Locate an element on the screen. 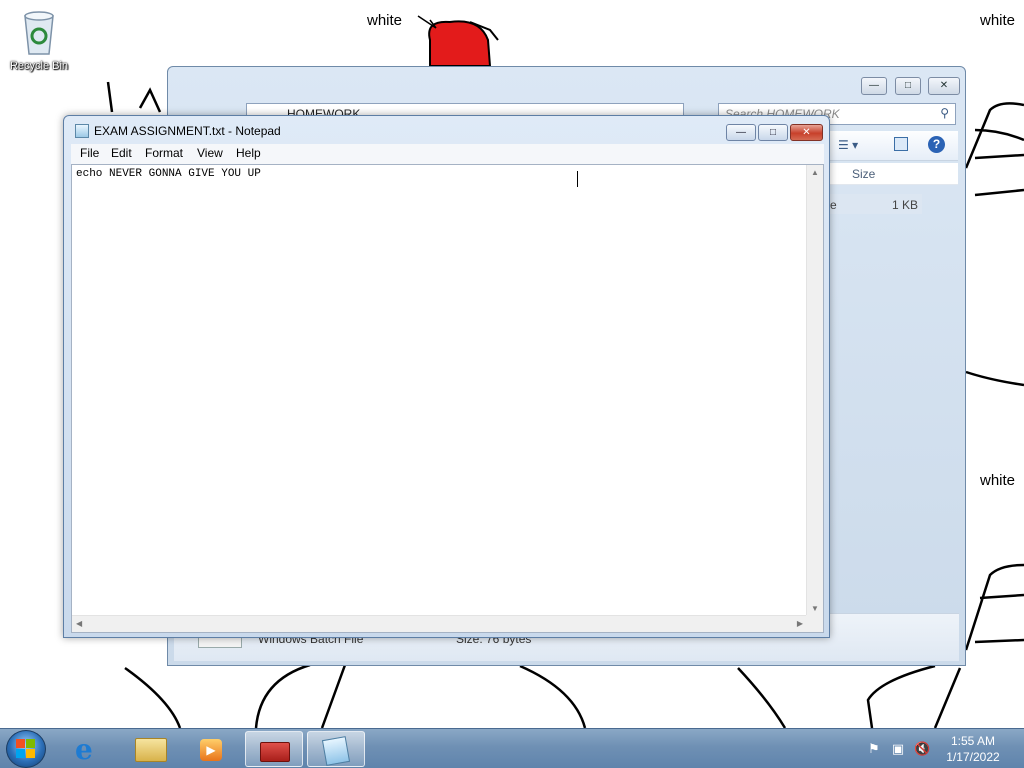  explorer-toolbar: ☰ ▾ ? is located at coordinates (894, 146).